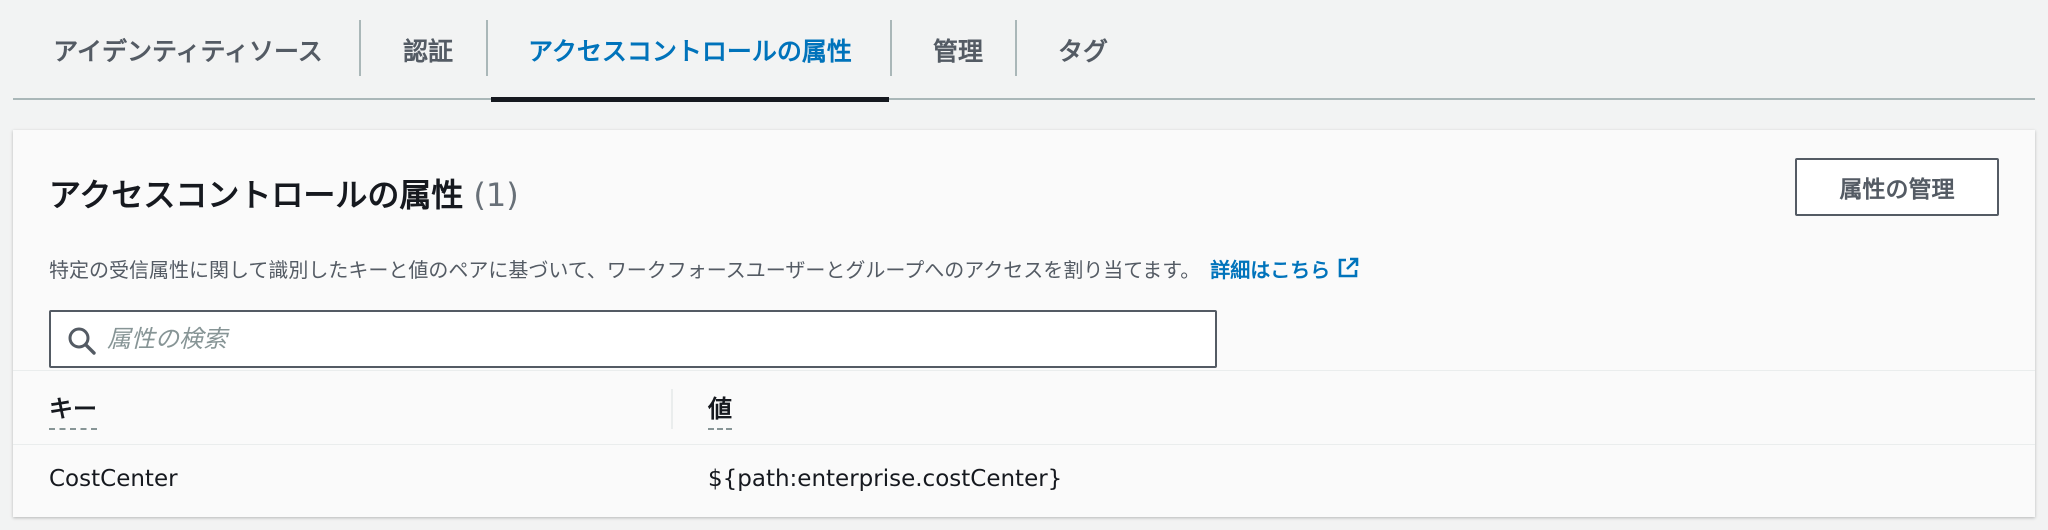 This screenshot has height=530, width=2048. What do you see at coordinates (113, 479) in the screenshot?
I see `cell-key: CostCenter` at bounding box center [113, 479].